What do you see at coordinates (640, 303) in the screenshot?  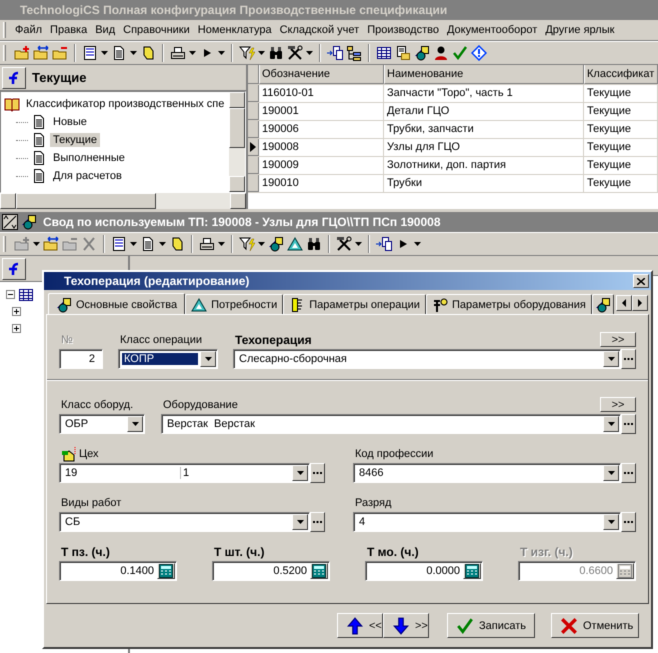 I see `scroll-right-button` at bounding box center [640, 303].